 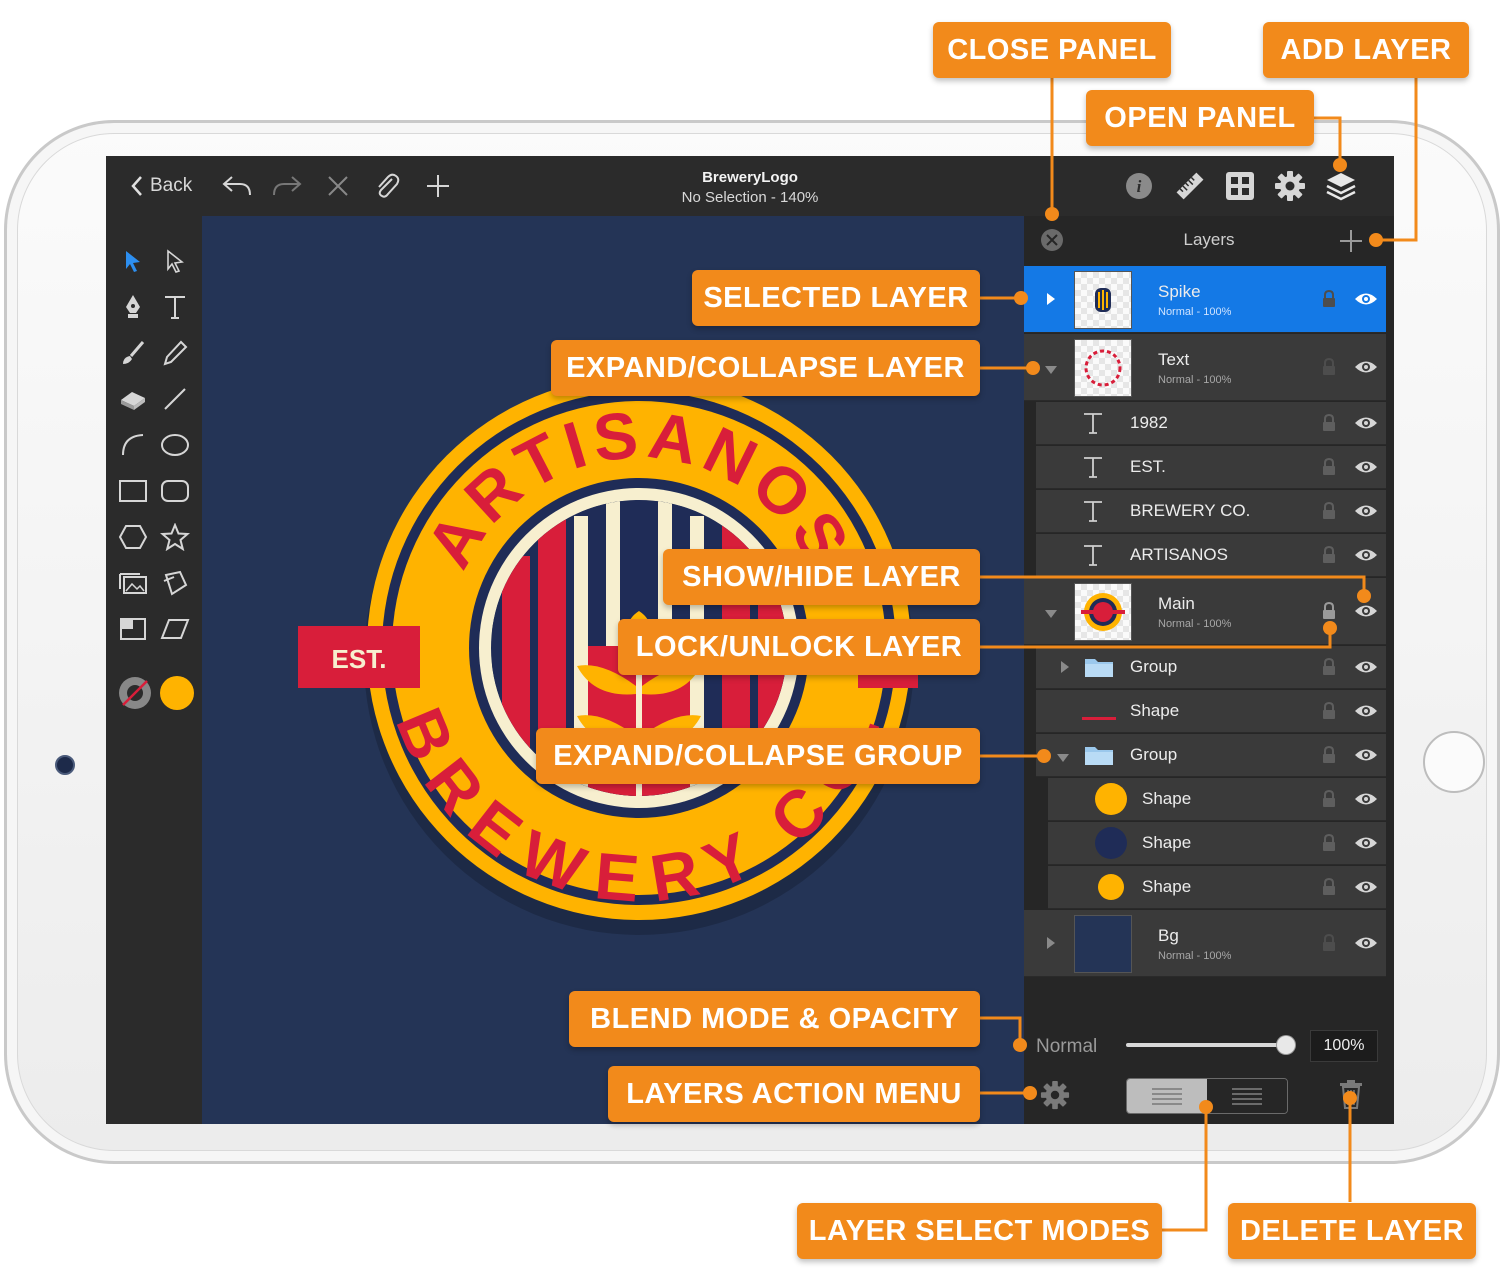 What do you see at coordinates (133, 261) in the screenshot?
I see `select-tool` at bounding box center [133, 261].